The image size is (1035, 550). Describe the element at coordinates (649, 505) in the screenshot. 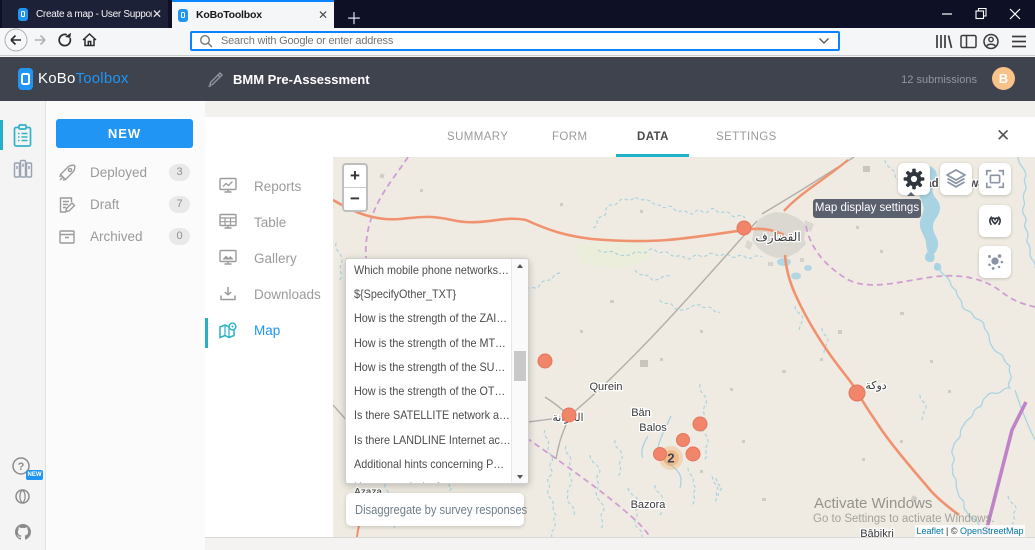

I see `svg-text: Bazora` at that location.